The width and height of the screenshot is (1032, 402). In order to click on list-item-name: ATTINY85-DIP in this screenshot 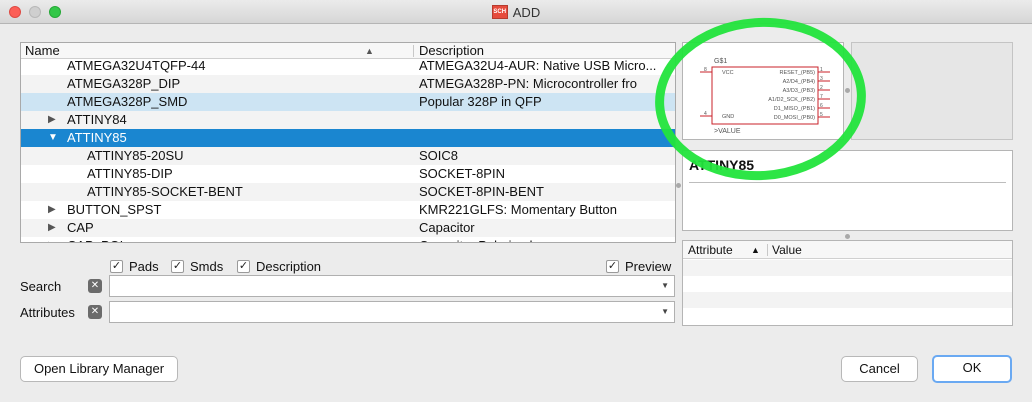, I will do `click(130, 173)`.